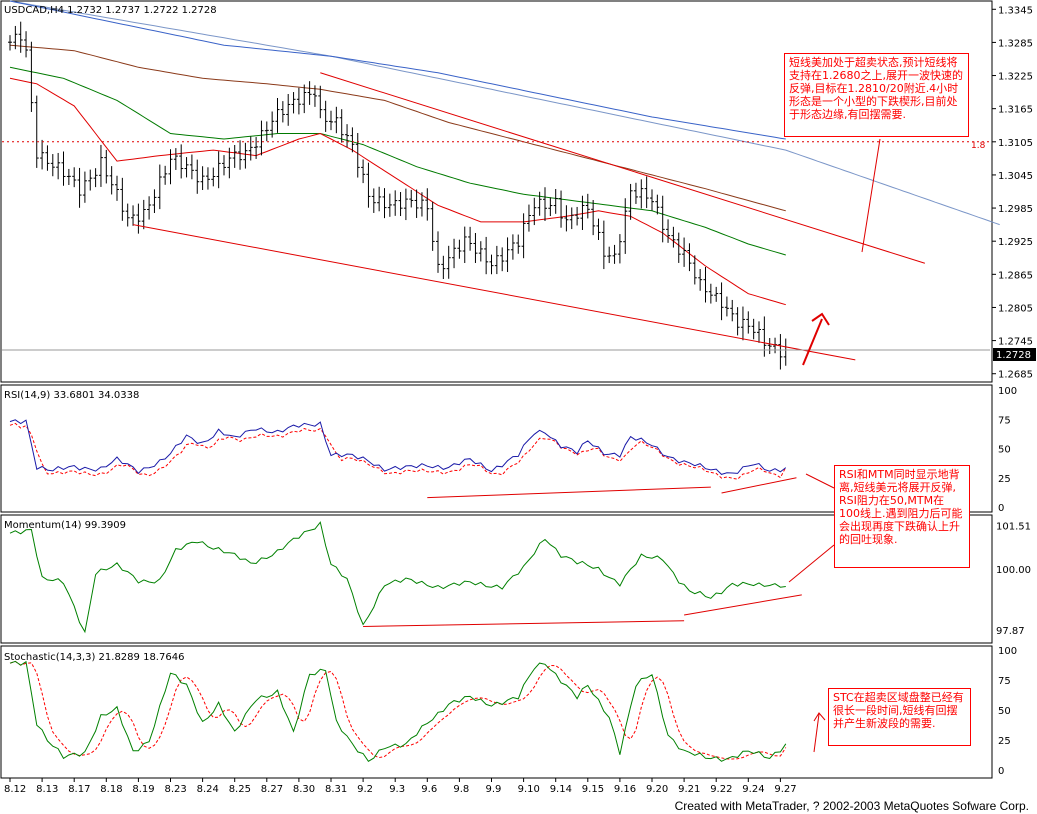 The height and width of the screenshot is (814, 1037). I want to click on momentum-axis-label: 97.87, so click(1010, 631).